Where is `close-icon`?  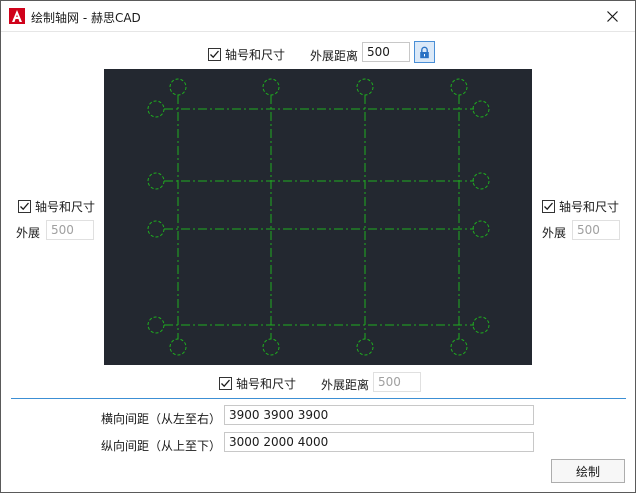
close-icon is located at coordinates (612, 16).